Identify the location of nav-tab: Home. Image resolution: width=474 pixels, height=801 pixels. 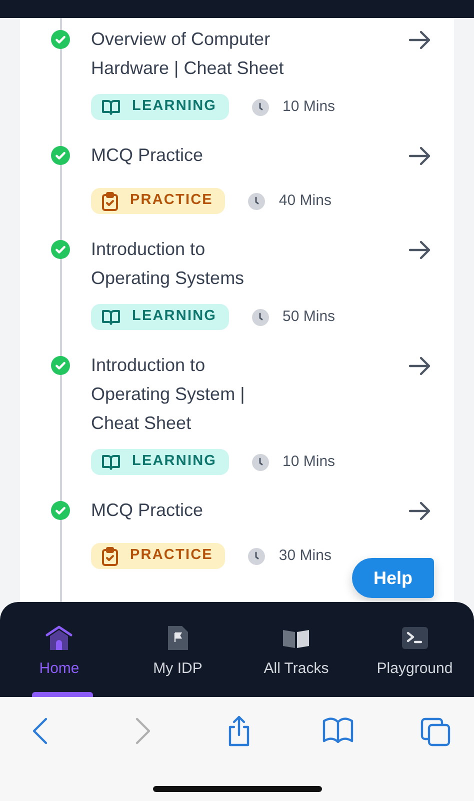
(59, 649).